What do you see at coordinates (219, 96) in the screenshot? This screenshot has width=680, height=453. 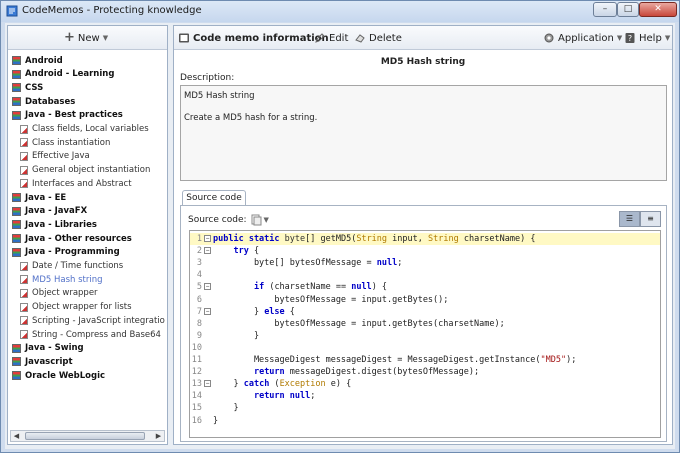 I see `description-line: MD5 Hash string` at bounding box center [219, 96].